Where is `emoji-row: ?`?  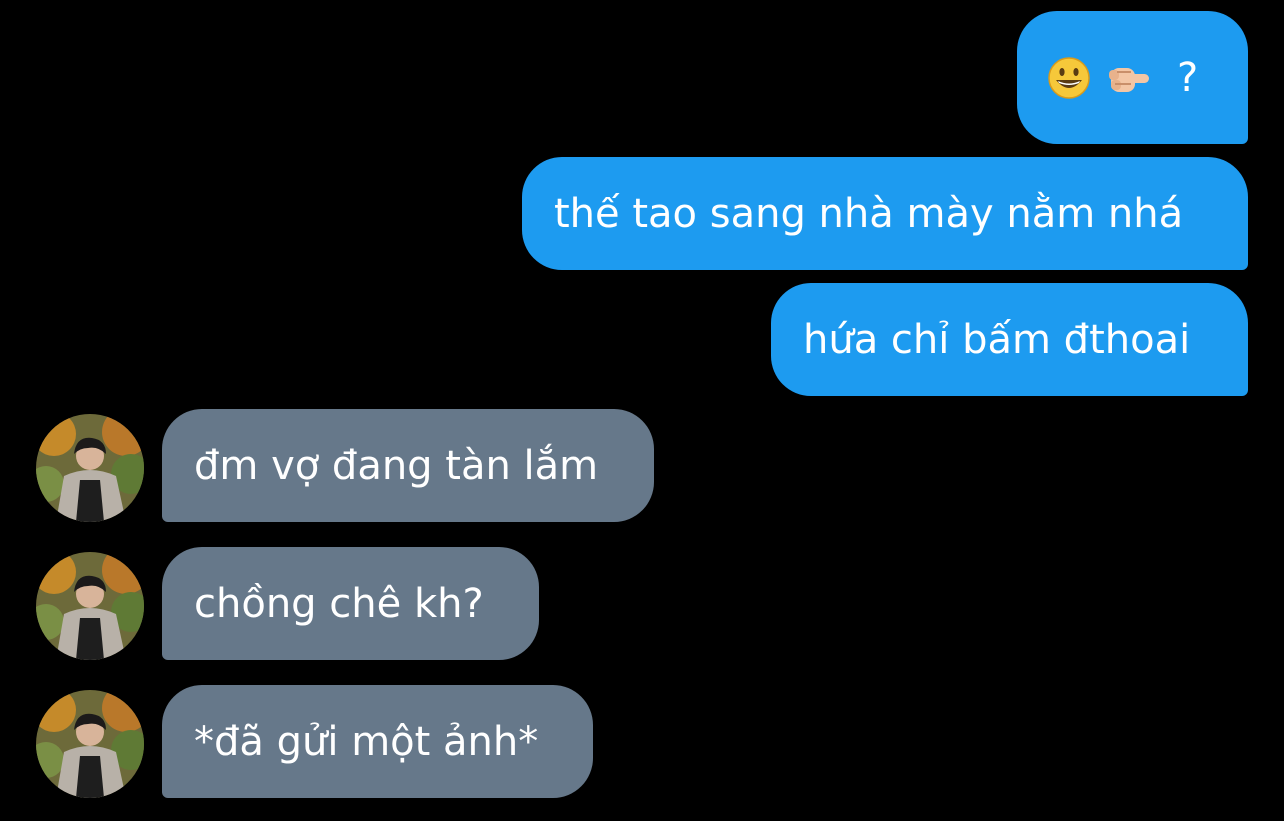
emoji-row: ? is located at coordinates (1122, 78).